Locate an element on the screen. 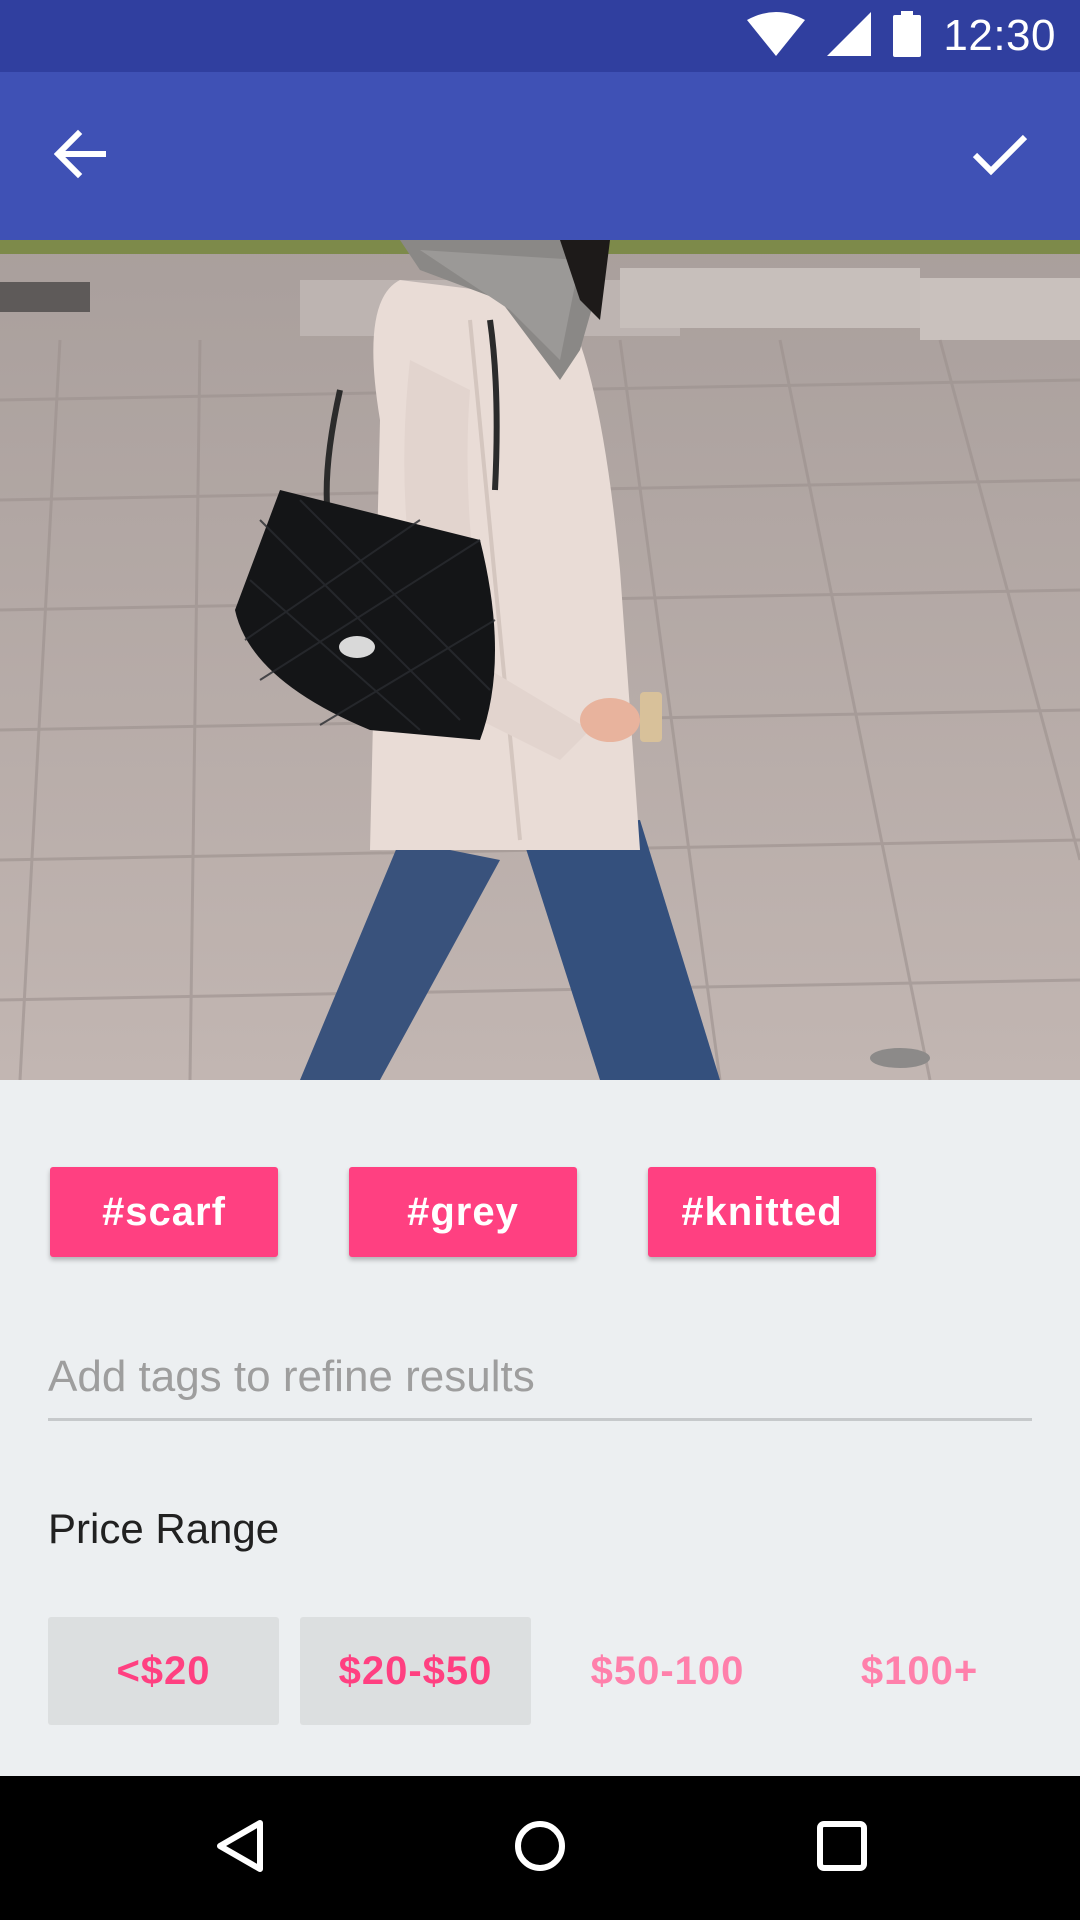 This screenshot has width=1080, height=1920. nav-back-button is located at coordinates (240, 1848).